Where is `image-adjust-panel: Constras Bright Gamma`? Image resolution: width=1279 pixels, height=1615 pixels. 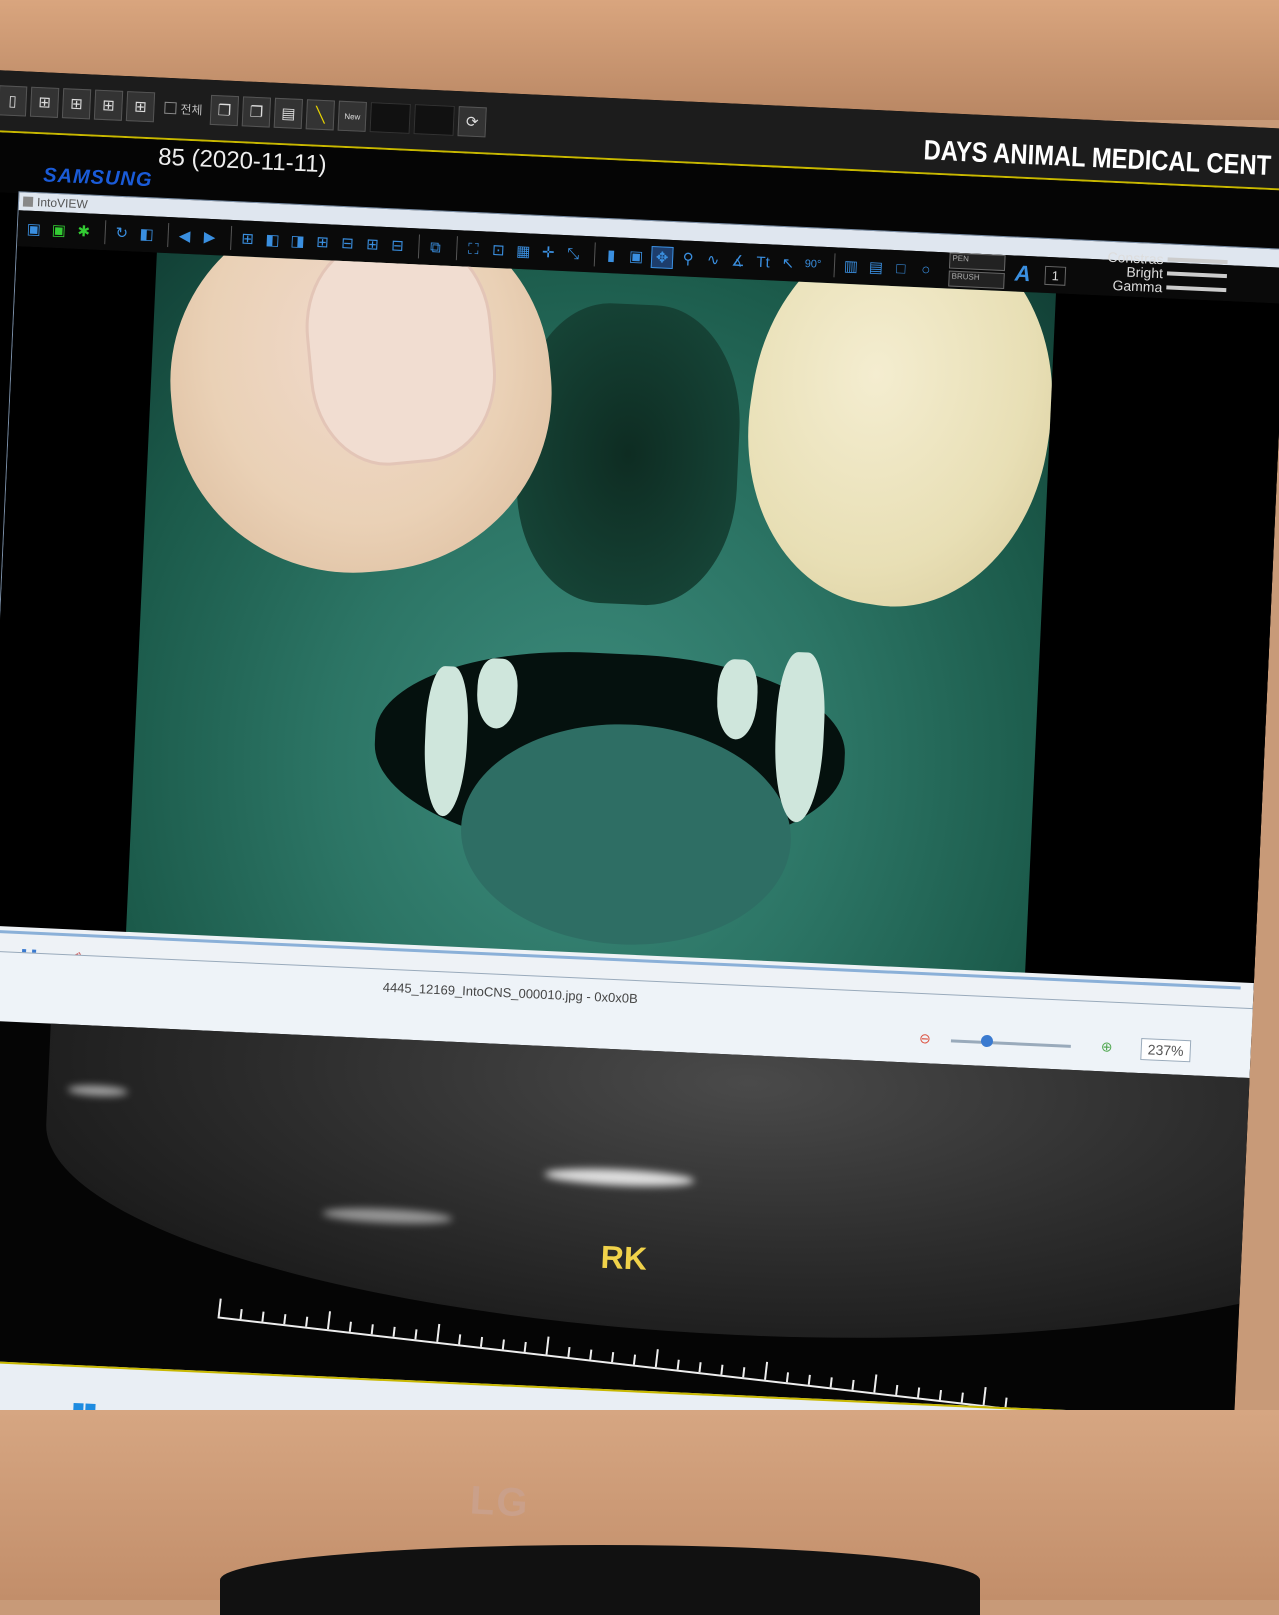
image-adjust-panel: Constras Bright Gamma is located at coordinates (1167, 273).